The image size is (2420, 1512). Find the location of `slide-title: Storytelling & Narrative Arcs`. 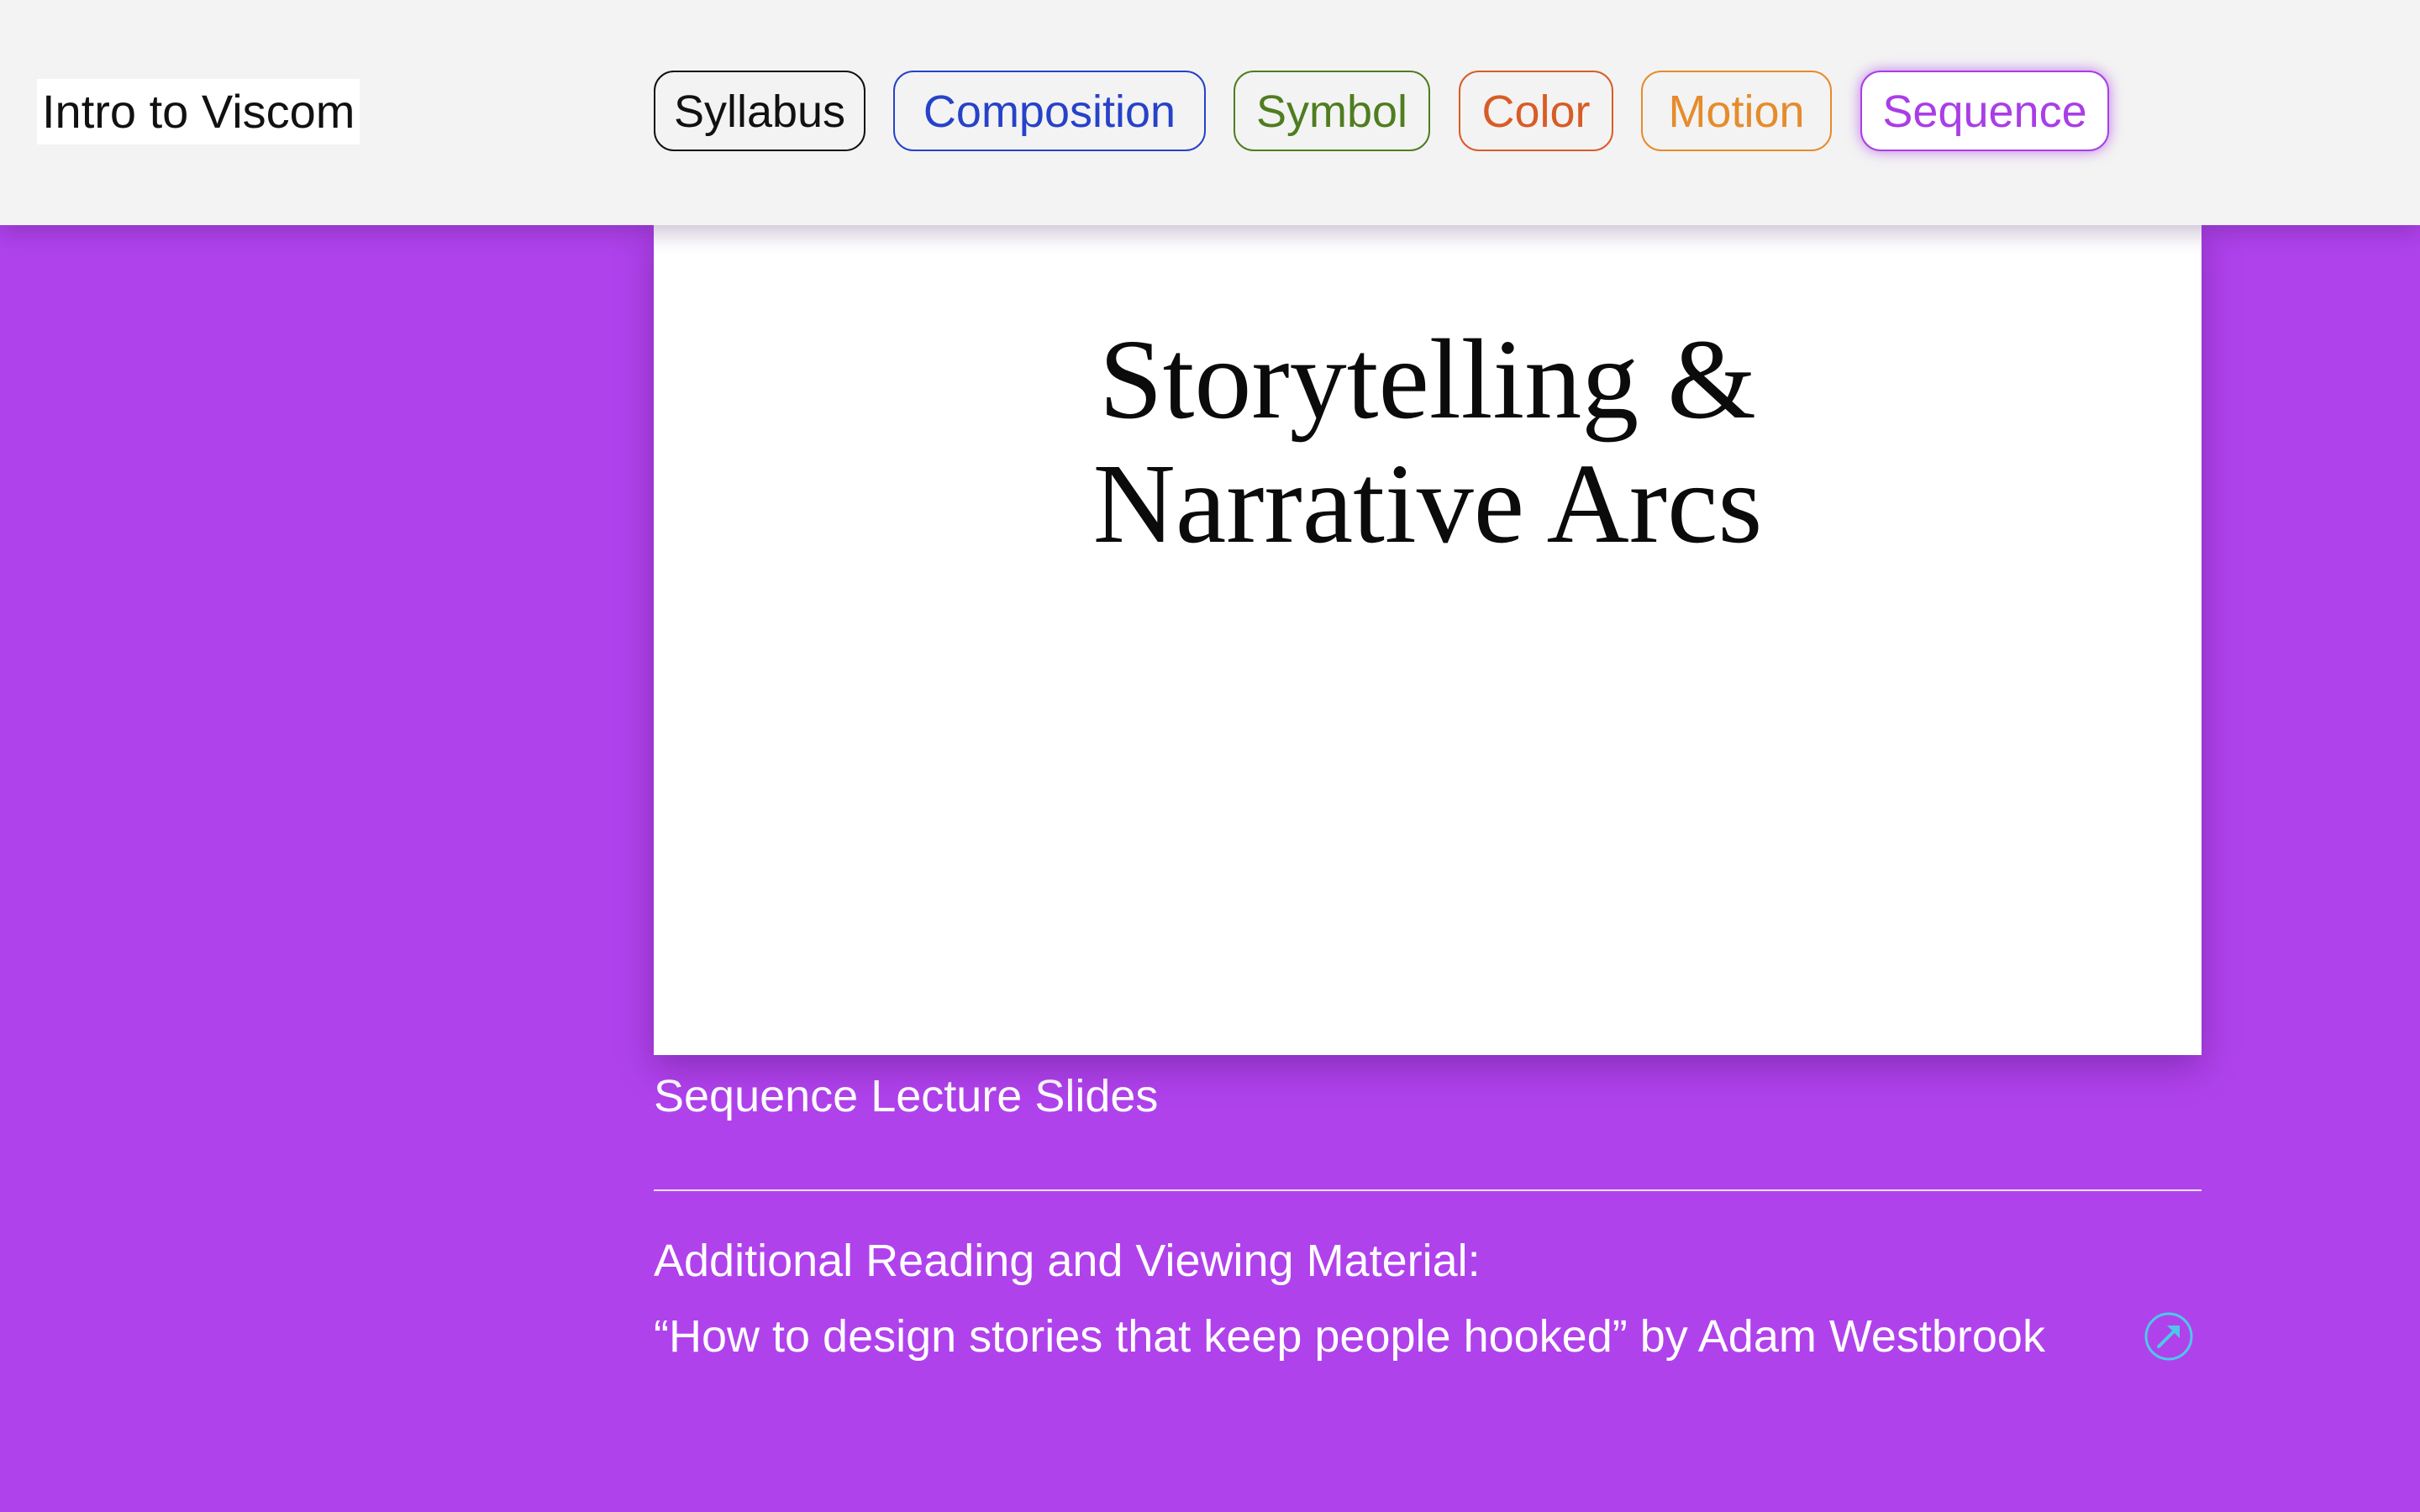

slide-title: Storytelling & Narrative Arcs is located at coordinates (1428, 442).